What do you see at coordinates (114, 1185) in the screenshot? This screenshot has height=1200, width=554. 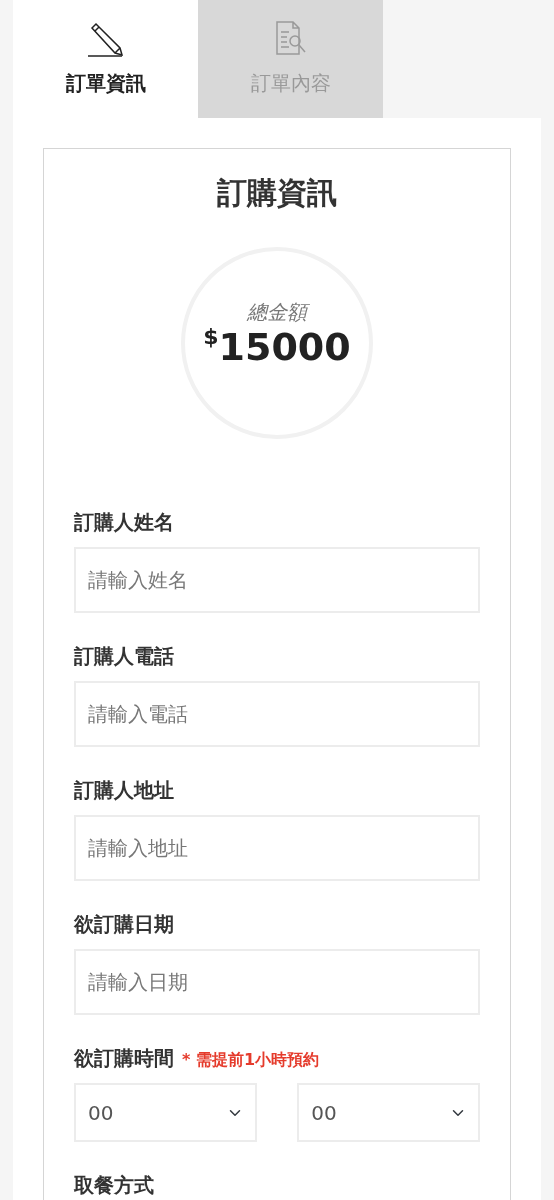 I see `field-label: 取餐方式` at bounding box center [114, 1185].